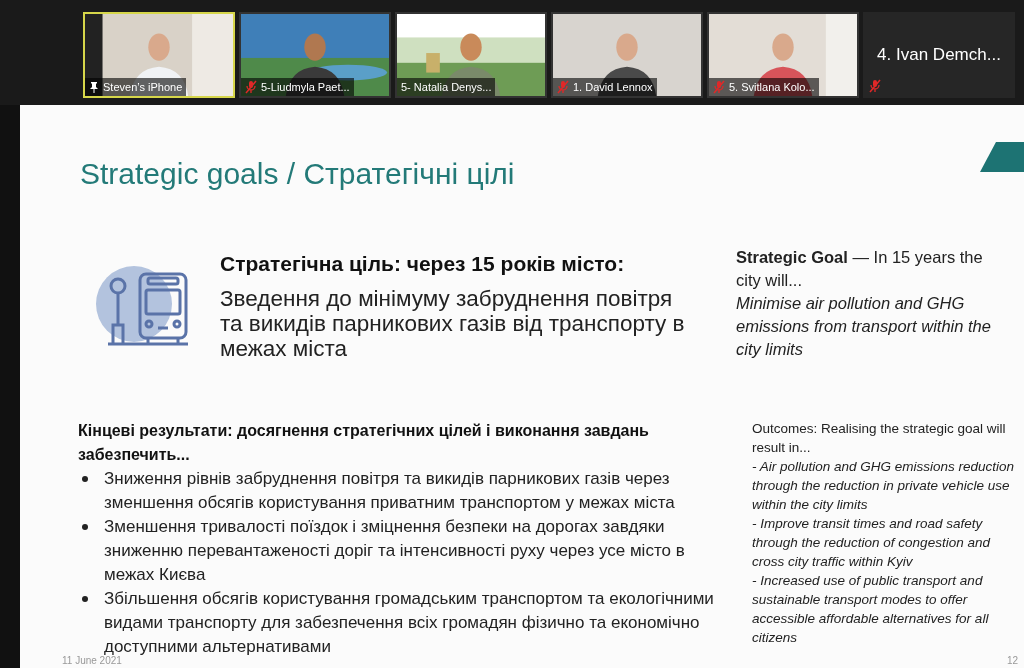 This screenshot has width=1024, height=668. I want to click on slide-title: Strategic goals / Стратегічні цілі, so click(297, 174).